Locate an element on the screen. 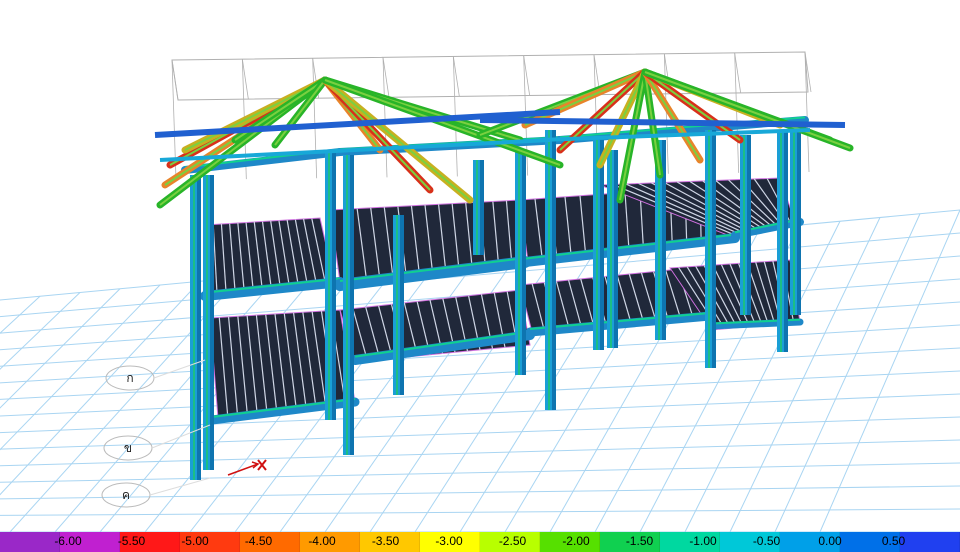  grid-bubble-label: ข is located at coordinates (128, 448).